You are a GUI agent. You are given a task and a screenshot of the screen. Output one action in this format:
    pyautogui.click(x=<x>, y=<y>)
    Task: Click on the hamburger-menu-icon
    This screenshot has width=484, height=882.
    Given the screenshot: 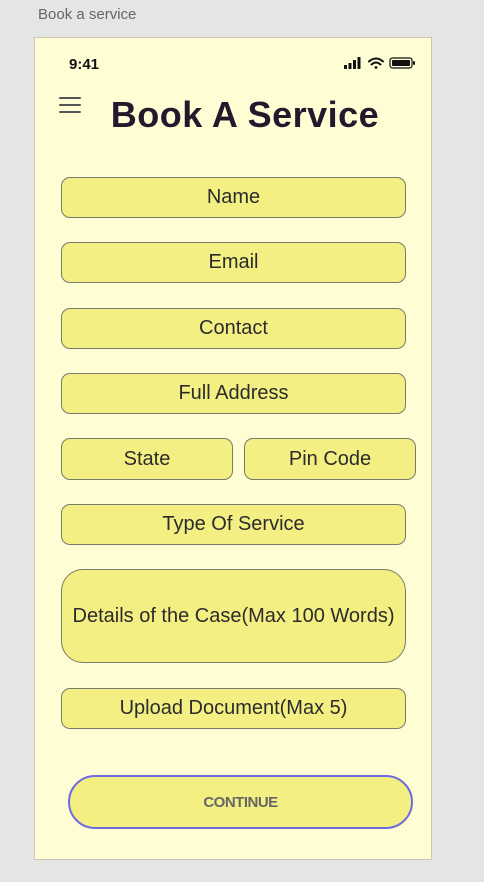 What is the action you would take?
    pyautogui.click(x=70, y=106)
    